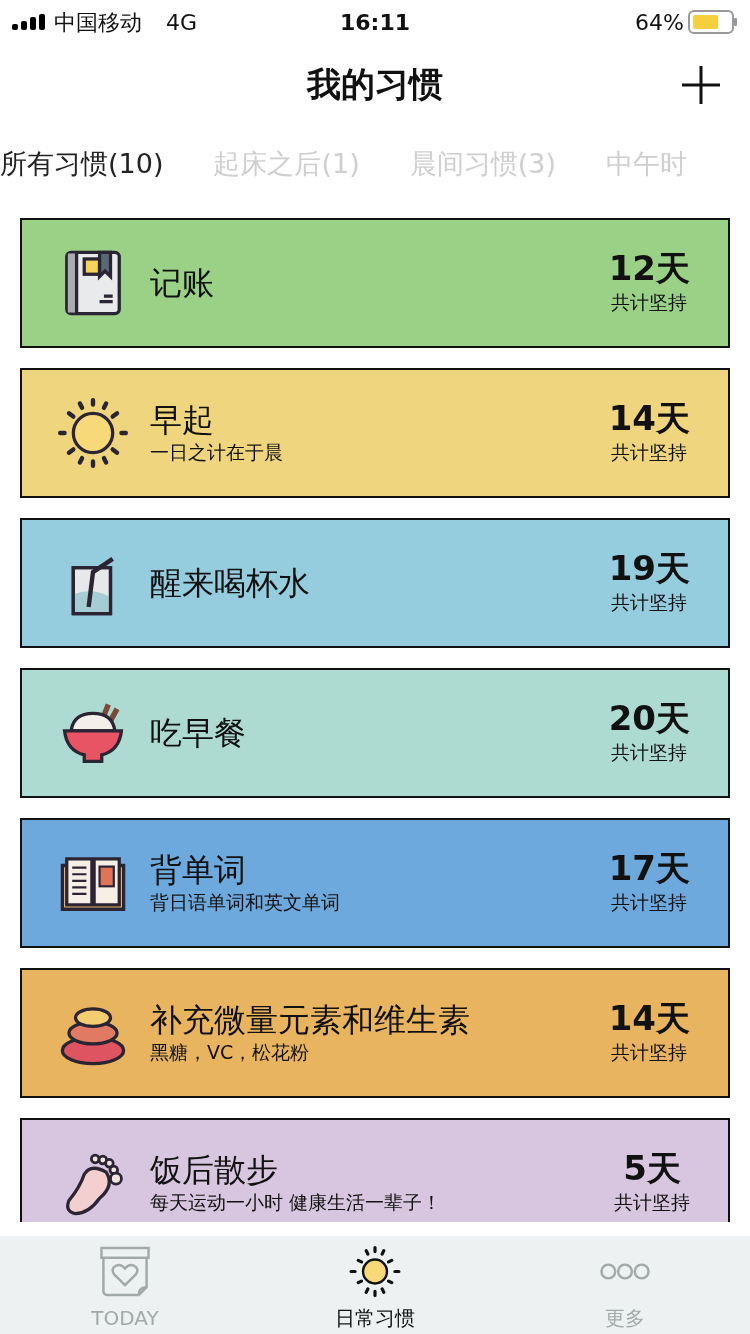  I want to click on network-type: 4G, so click(182, 22).